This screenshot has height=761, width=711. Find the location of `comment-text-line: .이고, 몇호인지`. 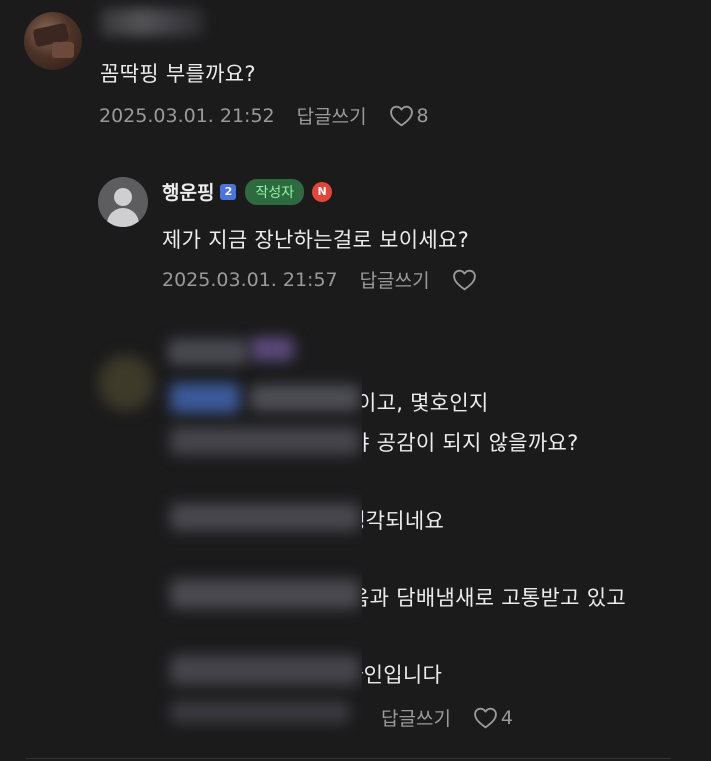

comment-text-line: .이고, 몇호인지 is located at coordinates (419, 403).